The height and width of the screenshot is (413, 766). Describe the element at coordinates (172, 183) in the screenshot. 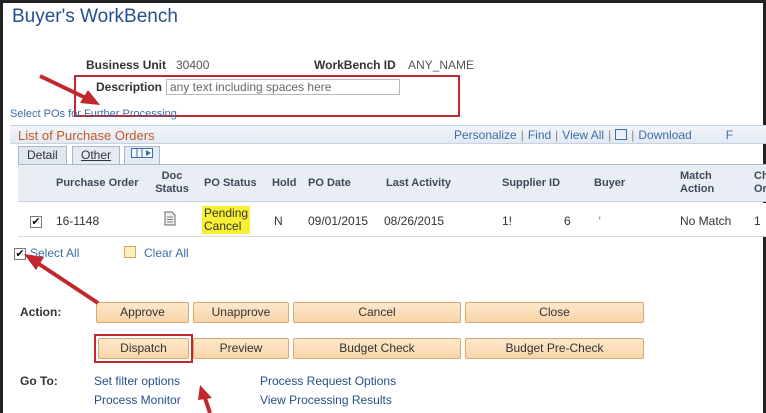

I see `col-doc-status: Doc Status` at that location.